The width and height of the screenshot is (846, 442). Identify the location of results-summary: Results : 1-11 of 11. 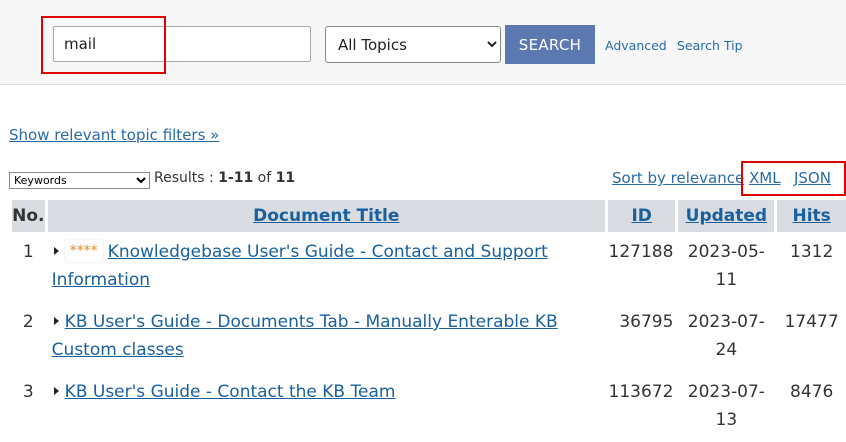
(224, 178).